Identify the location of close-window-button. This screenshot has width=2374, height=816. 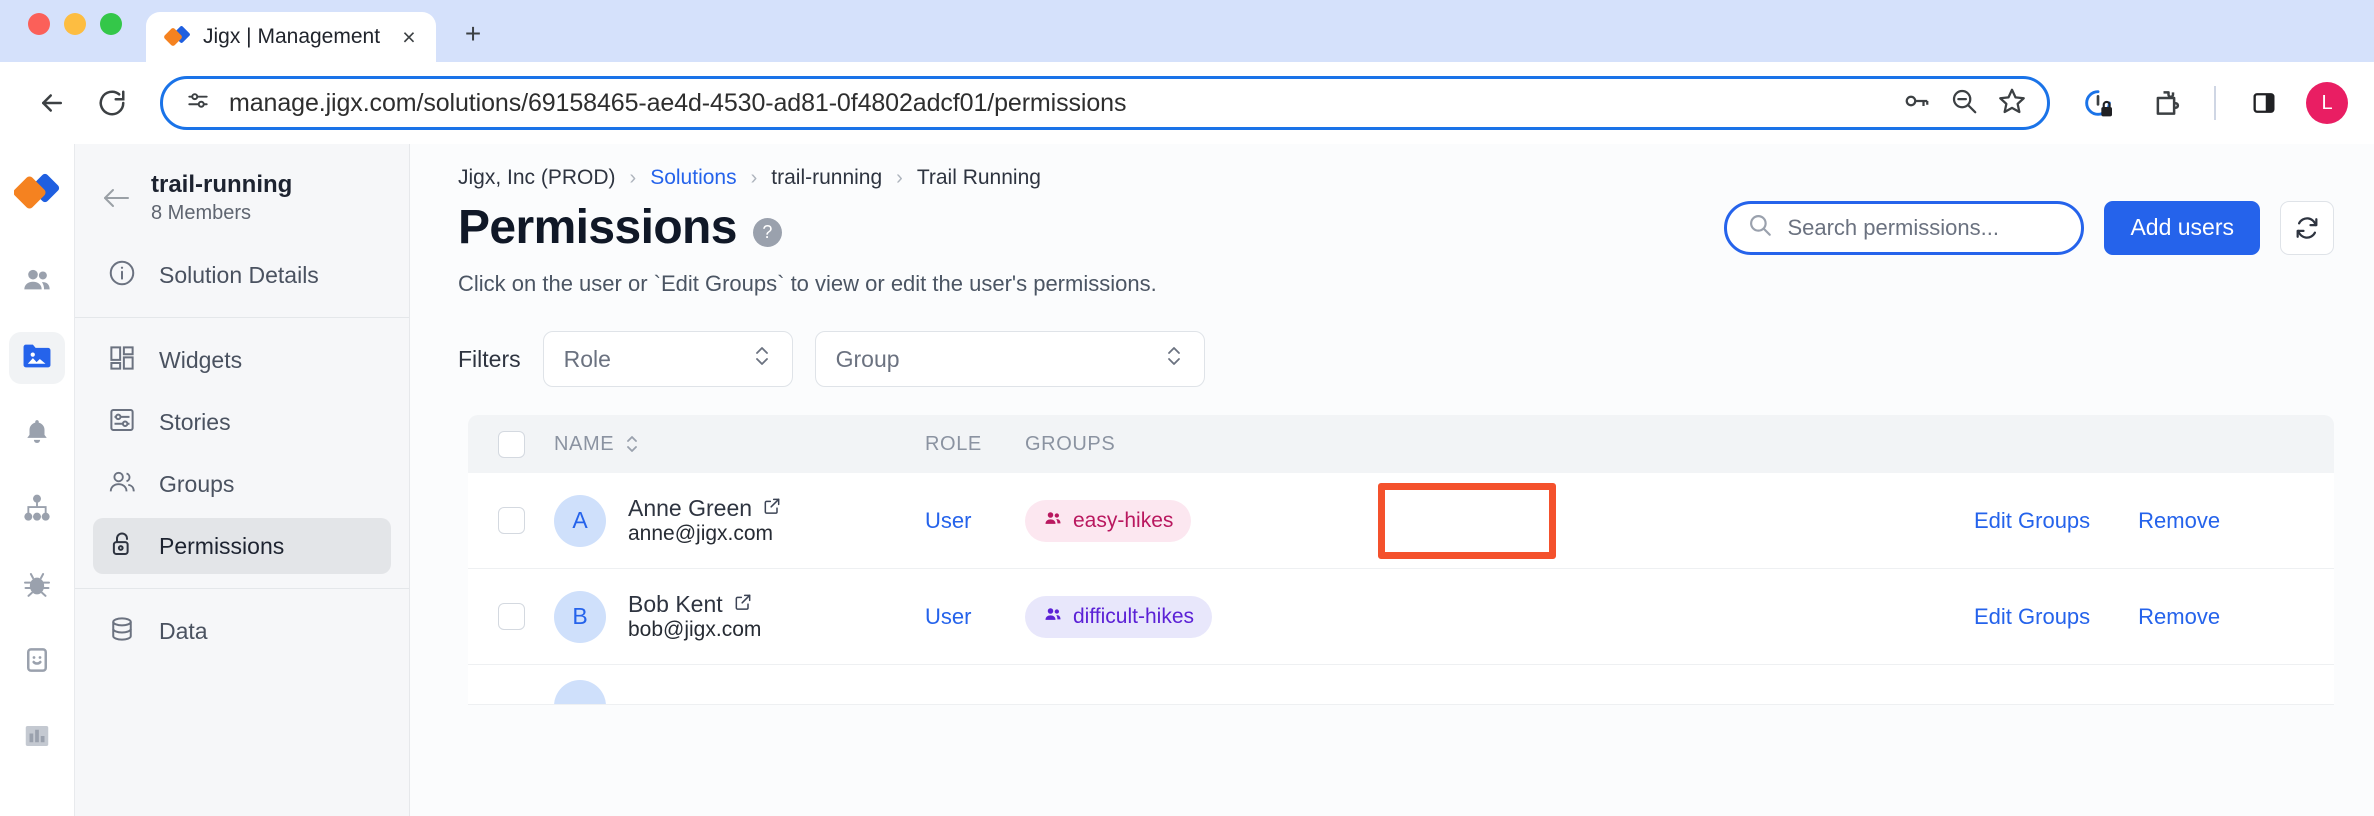
(39, 24).